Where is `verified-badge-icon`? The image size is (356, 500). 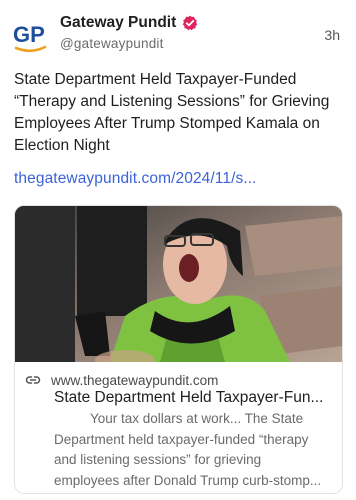
verified-badge-icon is located at coordinates (190, 23).